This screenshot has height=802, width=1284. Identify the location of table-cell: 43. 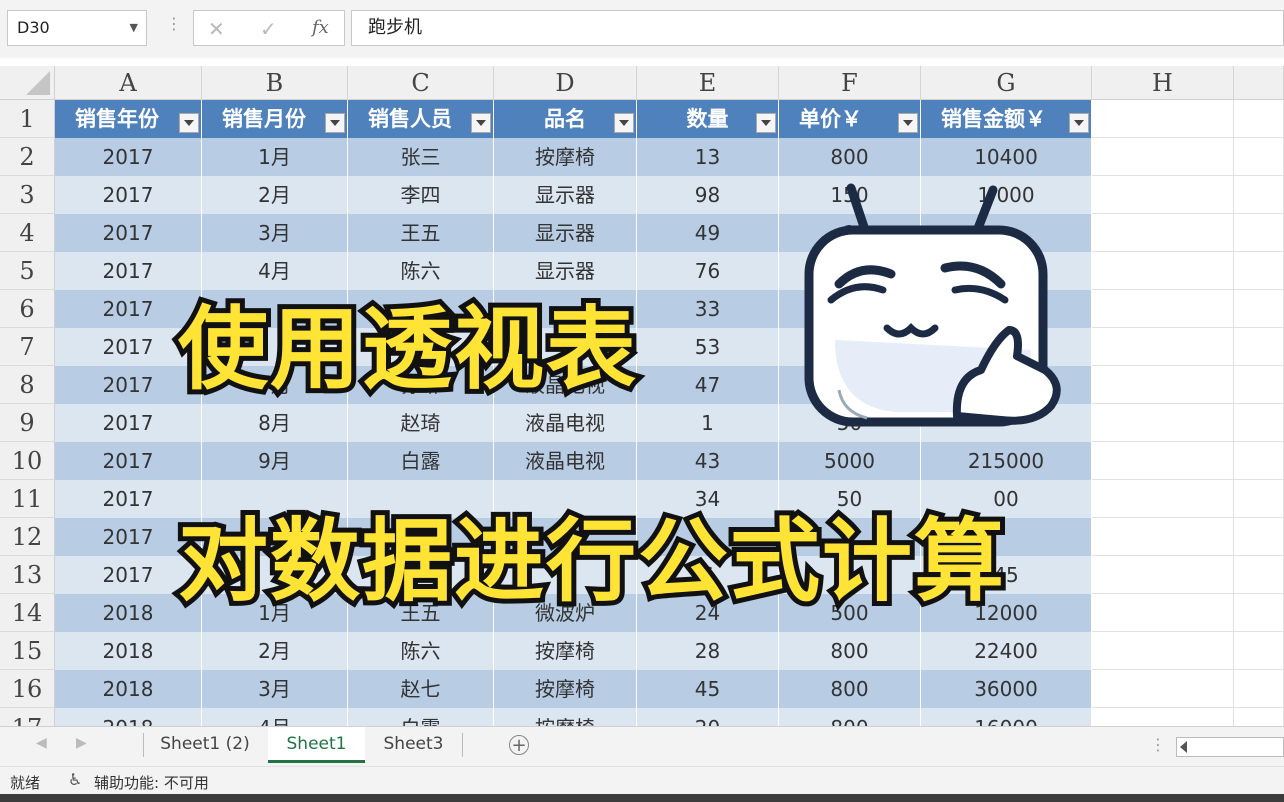
(708, 461).